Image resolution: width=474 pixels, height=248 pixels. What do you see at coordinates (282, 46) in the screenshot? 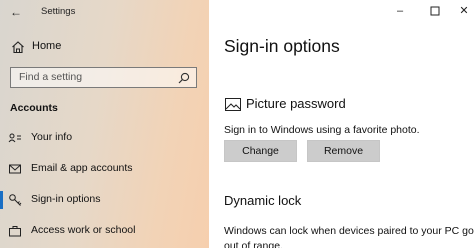
I see `page-title: Sign-in options` at bounding box center [282, 46].